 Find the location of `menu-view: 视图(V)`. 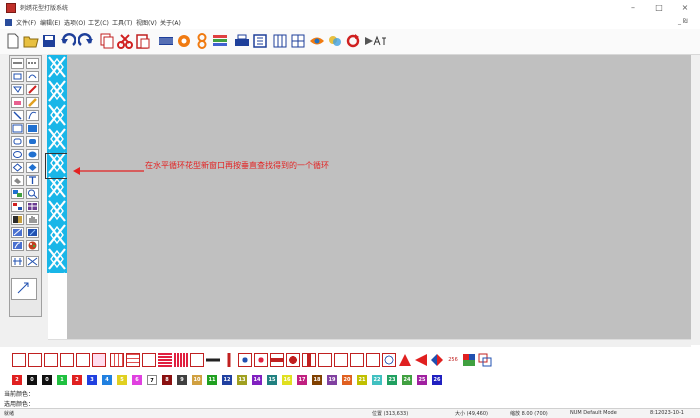

menu-view: 视图(V) is located at coordinates (146, 22).